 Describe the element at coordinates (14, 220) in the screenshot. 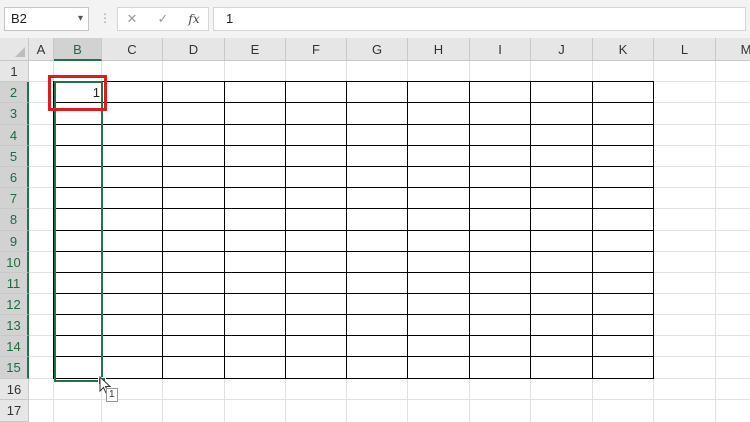

I see `row-header-8: 8` at that location.